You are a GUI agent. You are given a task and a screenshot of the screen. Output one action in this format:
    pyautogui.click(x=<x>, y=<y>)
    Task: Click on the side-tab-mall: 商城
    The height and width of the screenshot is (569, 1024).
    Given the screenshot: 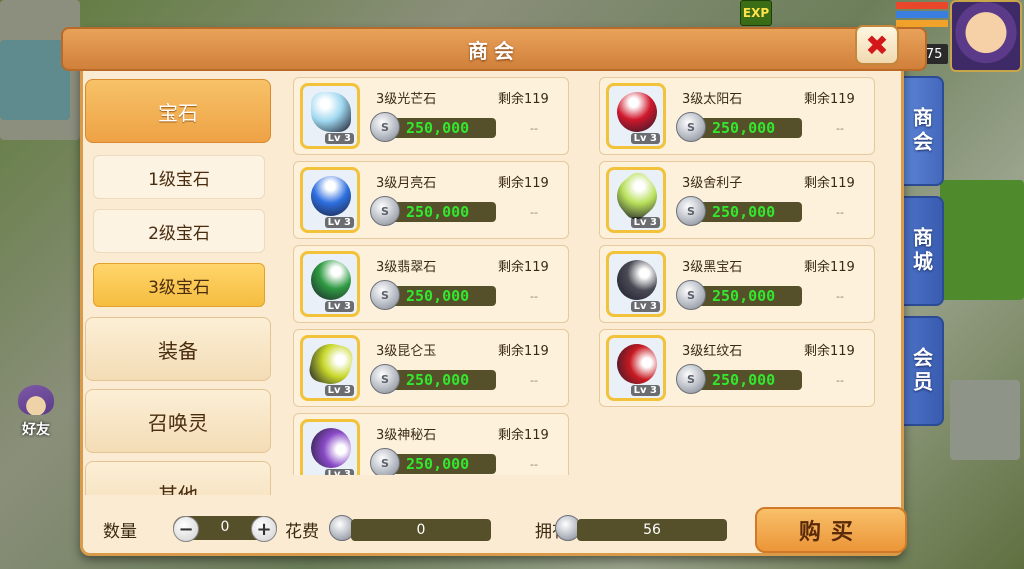 What is the action you would take?
    pyautogui.click(x=922, y=251)
    